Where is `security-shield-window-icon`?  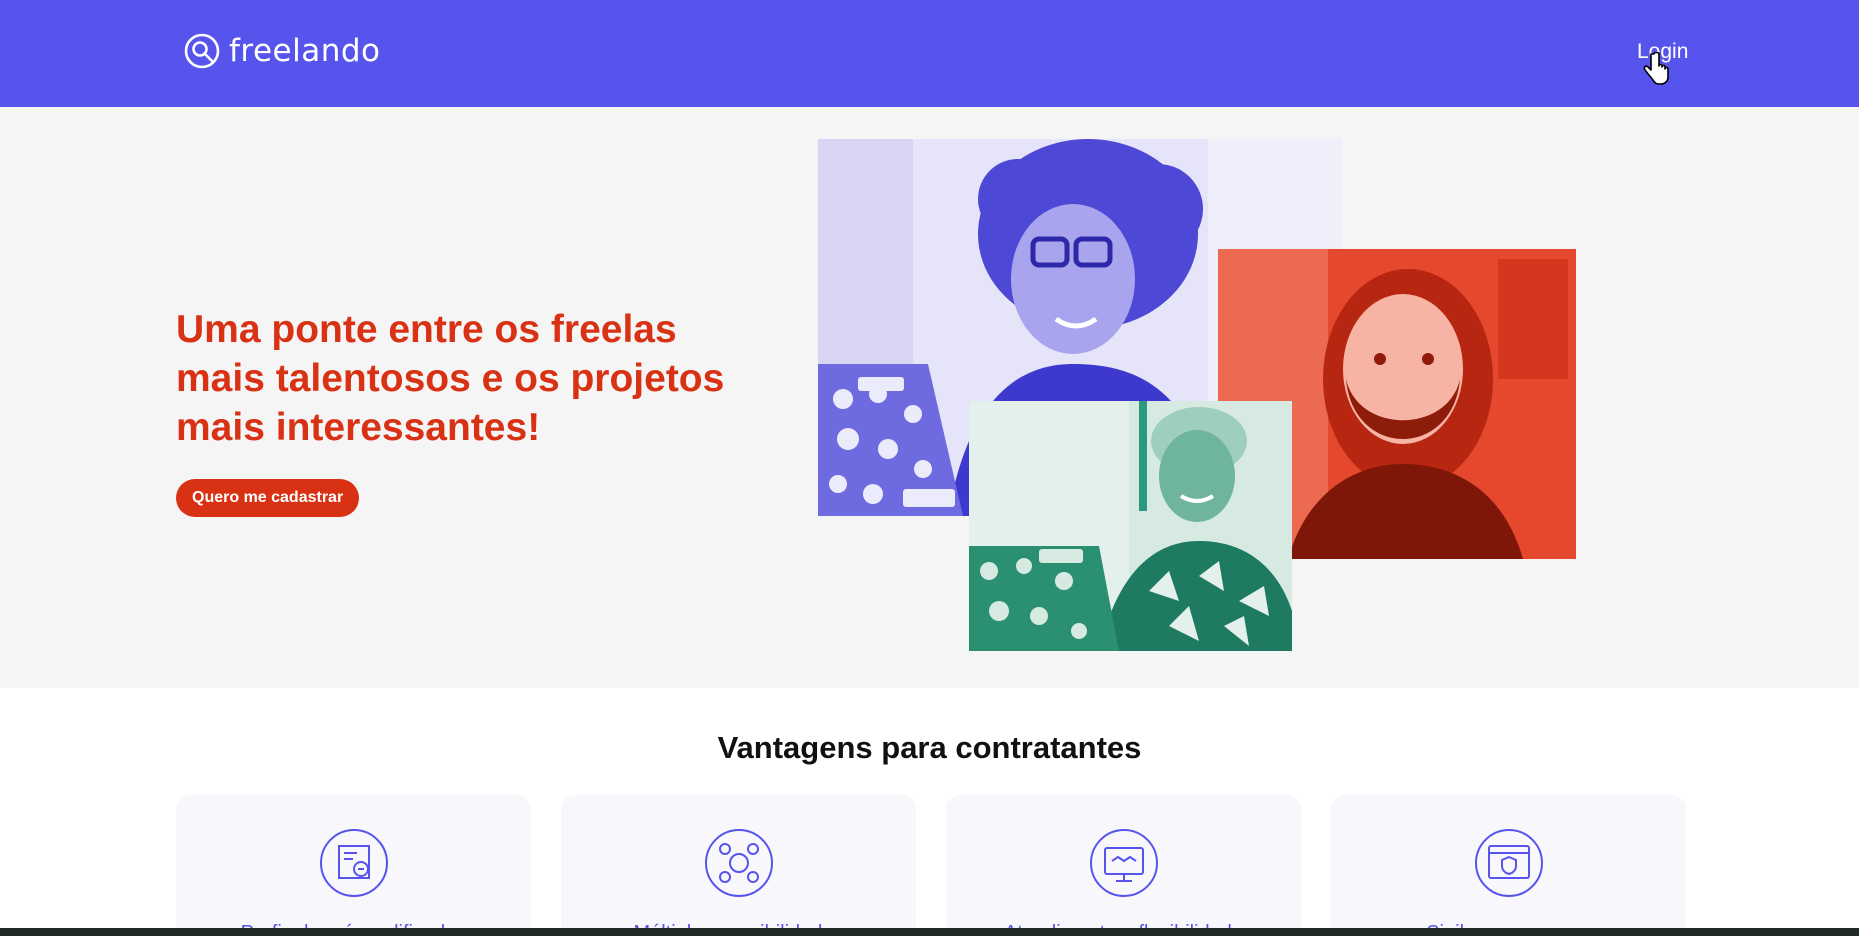
security-shield-window-icon is located at coordinates (1509, 863).